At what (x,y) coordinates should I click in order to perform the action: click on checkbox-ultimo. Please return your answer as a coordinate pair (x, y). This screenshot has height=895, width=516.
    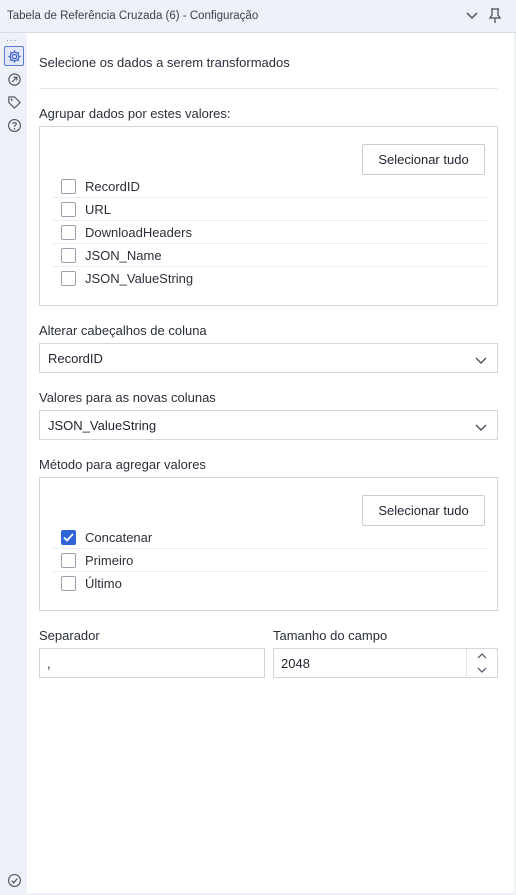
    Looking at the image, I should click on (68, 583).